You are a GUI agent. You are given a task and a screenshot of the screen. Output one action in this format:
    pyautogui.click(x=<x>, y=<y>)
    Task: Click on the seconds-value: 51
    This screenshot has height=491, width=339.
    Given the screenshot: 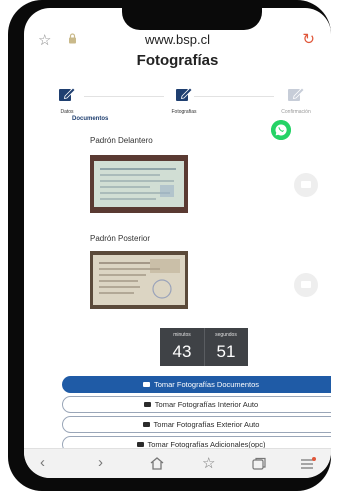 What is the action you would take?
    pyautogui.click(x=226, y=351)
    